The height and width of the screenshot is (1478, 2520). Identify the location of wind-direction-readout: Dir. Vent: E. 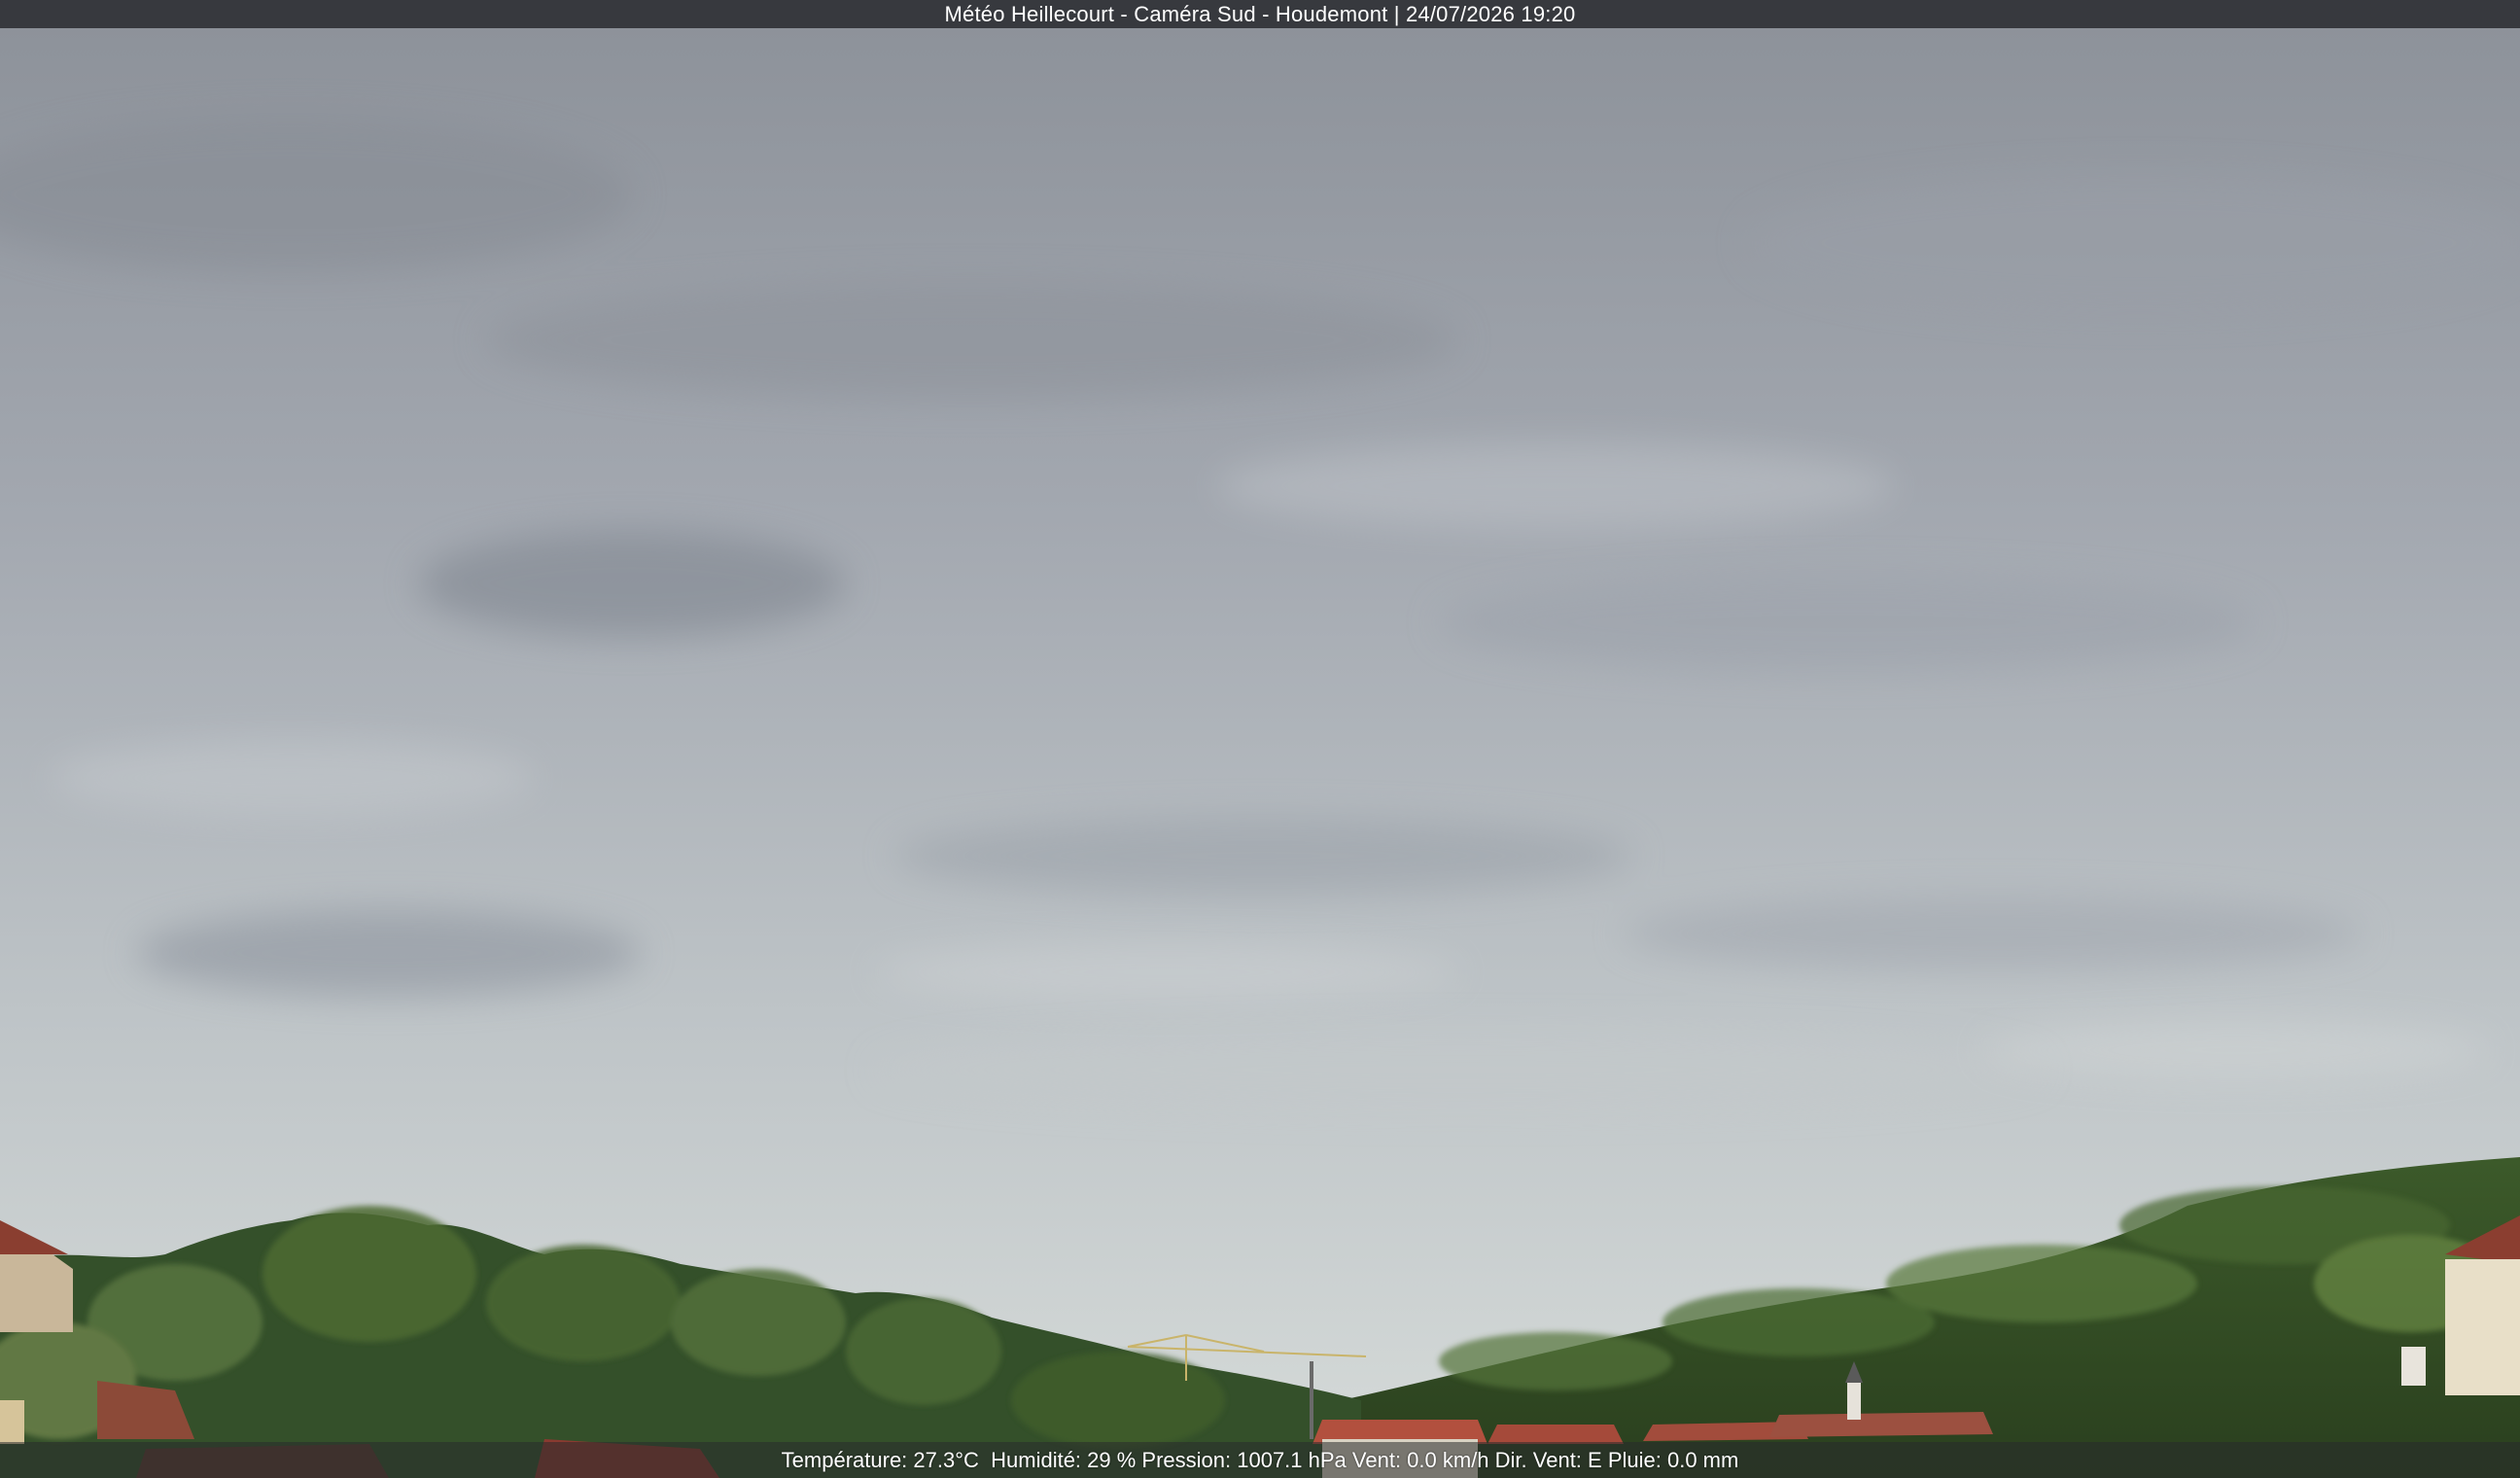
(1551, 1459).